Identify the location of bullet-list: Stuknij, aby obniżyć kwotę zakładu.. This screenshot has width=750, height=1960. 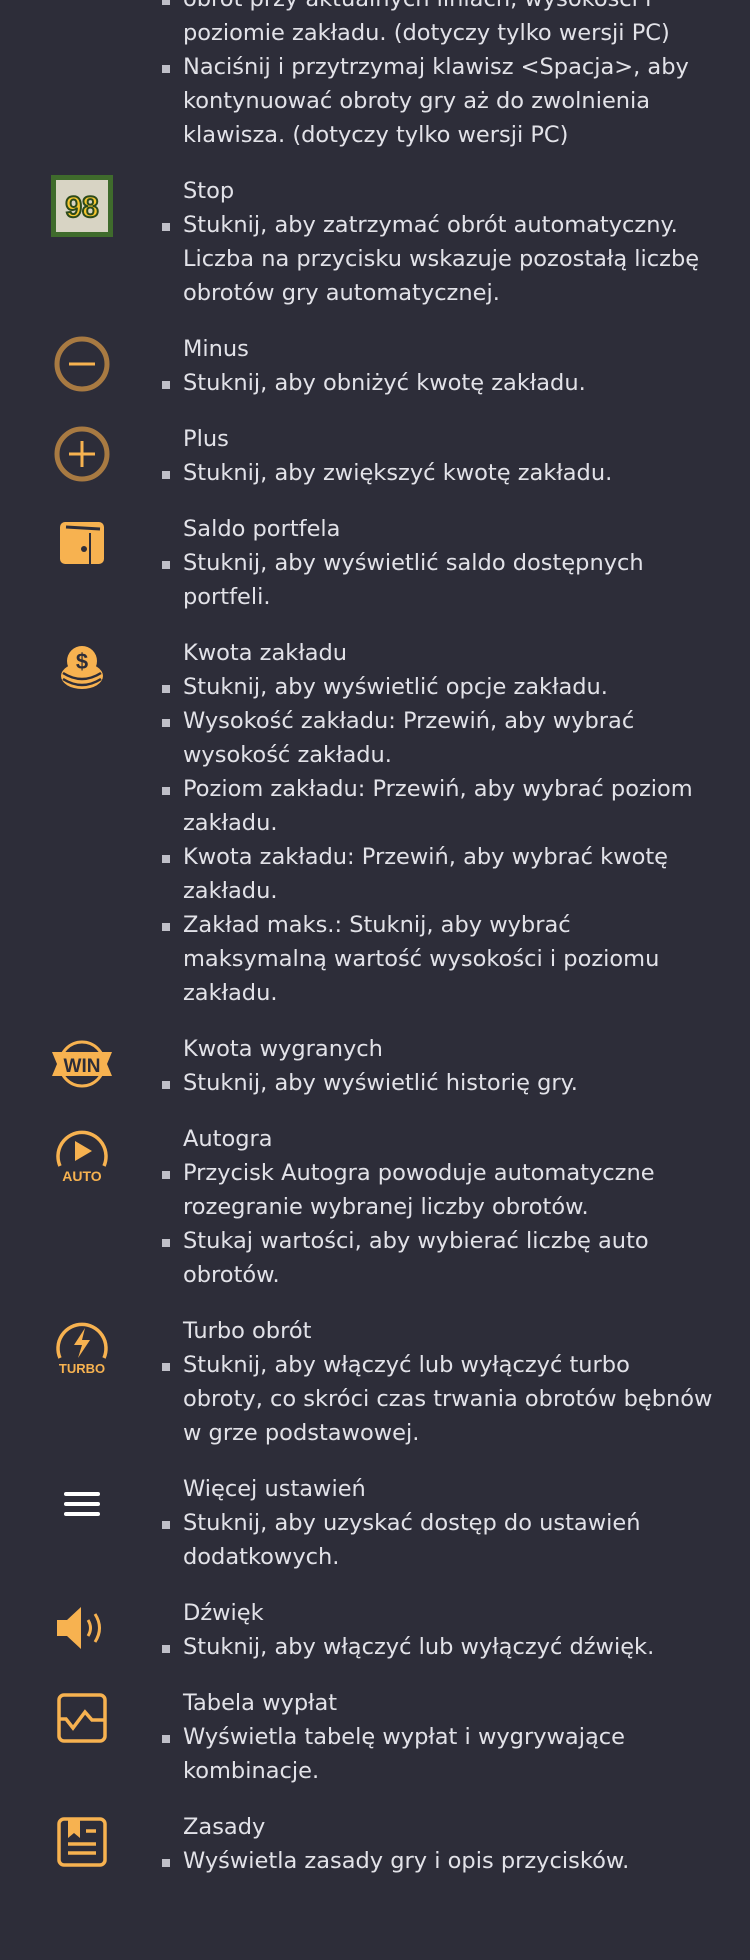
(437, 383).